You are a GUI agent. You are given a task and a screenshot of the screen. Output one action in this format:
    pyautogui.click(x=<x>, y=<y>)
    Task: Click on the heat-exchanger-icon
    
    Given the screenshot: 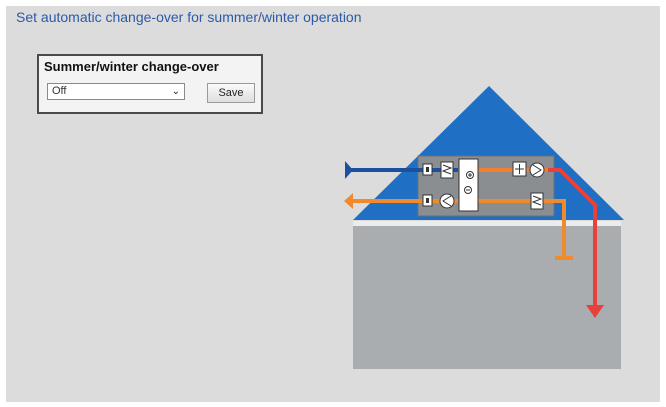 What is the action you would take?
    pyautogui.click(x=468, y=185)
    